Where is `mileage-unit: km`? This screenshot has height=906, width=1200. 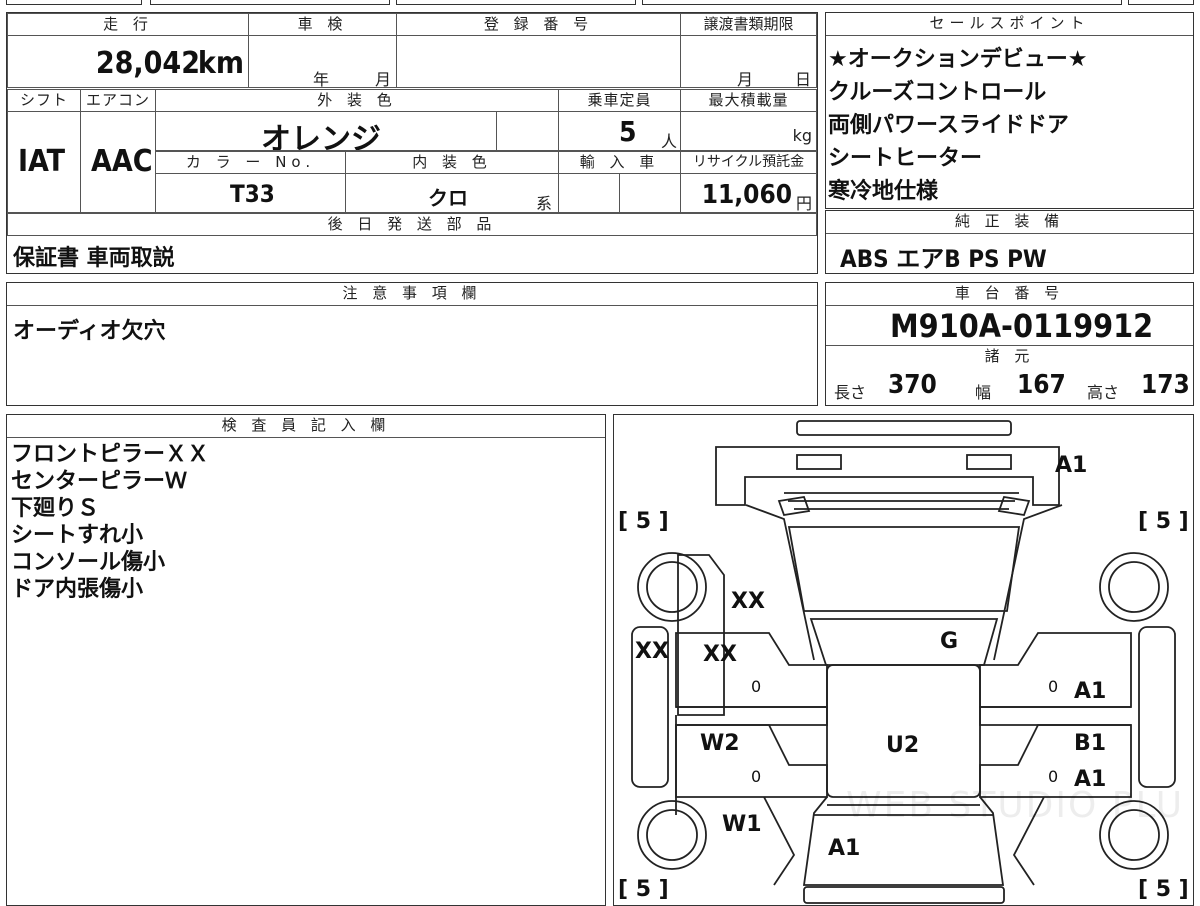
mileage-unit: km is located at coordinates (220, 63).